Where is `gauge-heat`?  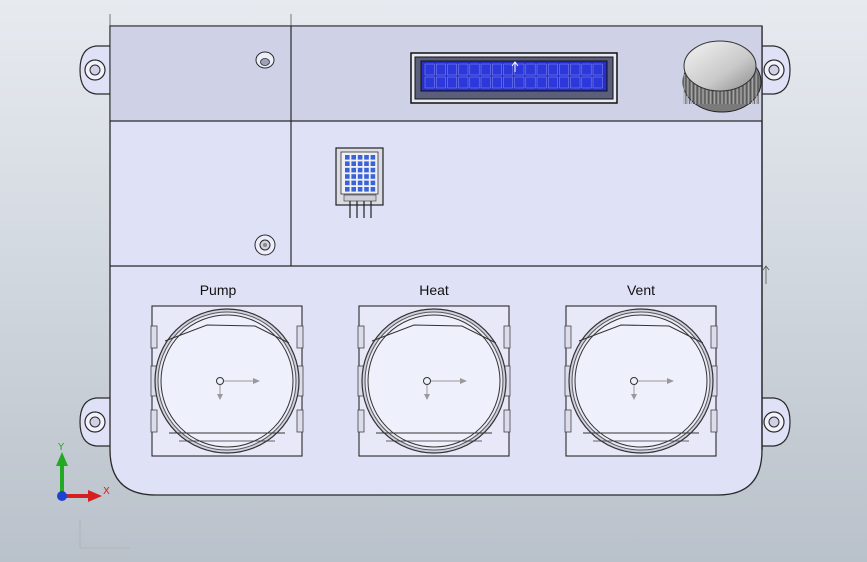 gauge-heat is located at coordinates (434, 381).